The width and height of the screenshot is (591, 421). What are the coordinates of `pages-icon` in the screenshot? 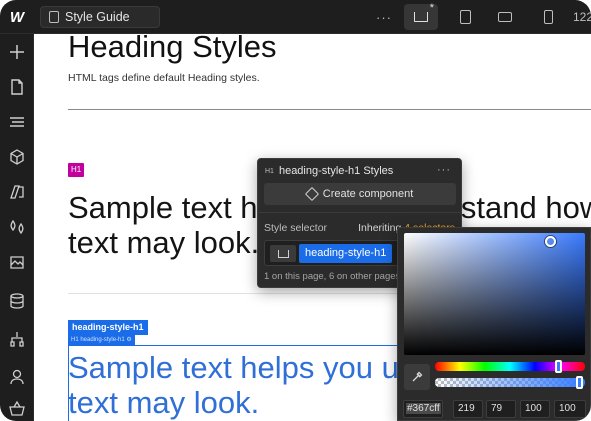 It's located at (17, 87).